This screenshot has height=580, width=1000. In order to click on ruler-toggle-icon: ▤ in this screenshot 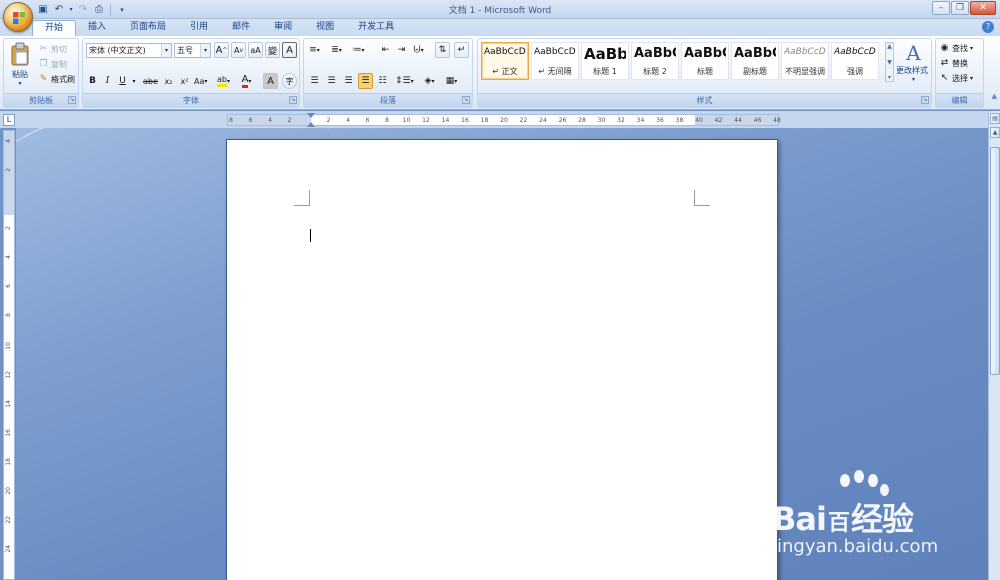, I will do `click(995, 118)`.